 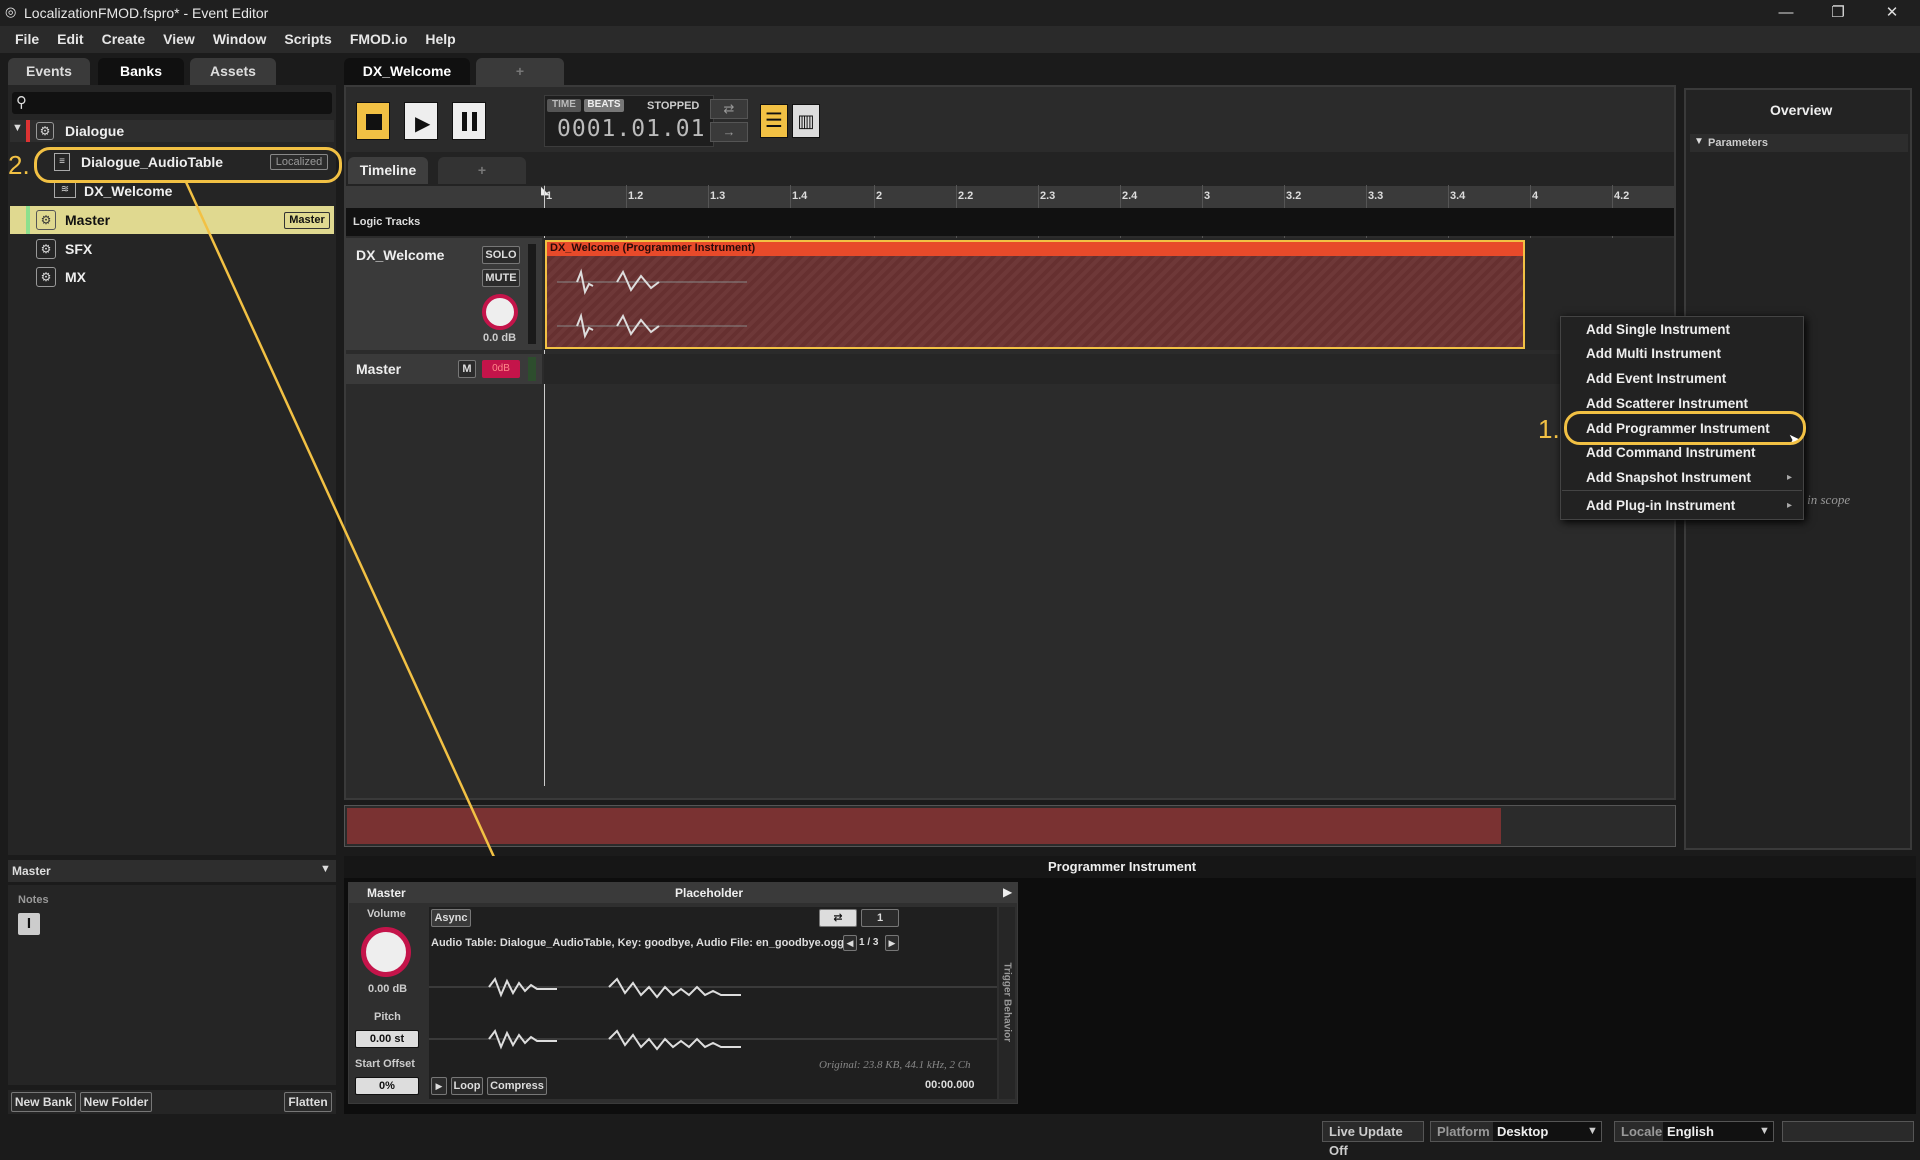 I want to click on track-header-dx-welcome: DX_Welcome SOLO MUTE 0.0 dB, so click(x=444, y=294).